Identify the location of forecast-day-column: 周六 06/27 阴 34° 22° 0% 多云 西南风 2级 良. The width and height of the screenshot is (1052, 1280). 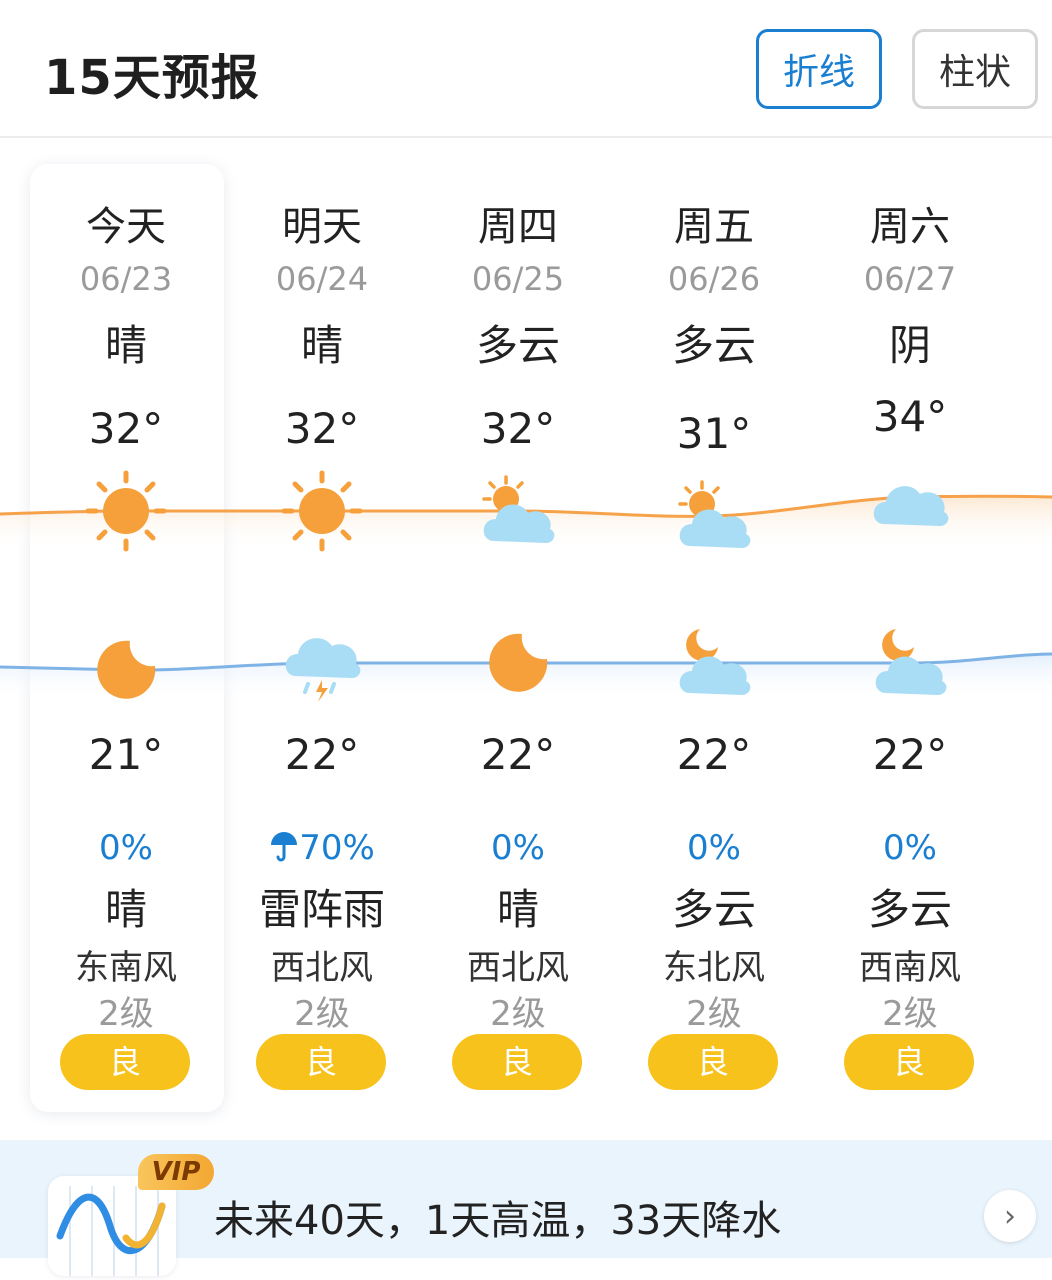
(910, 638).